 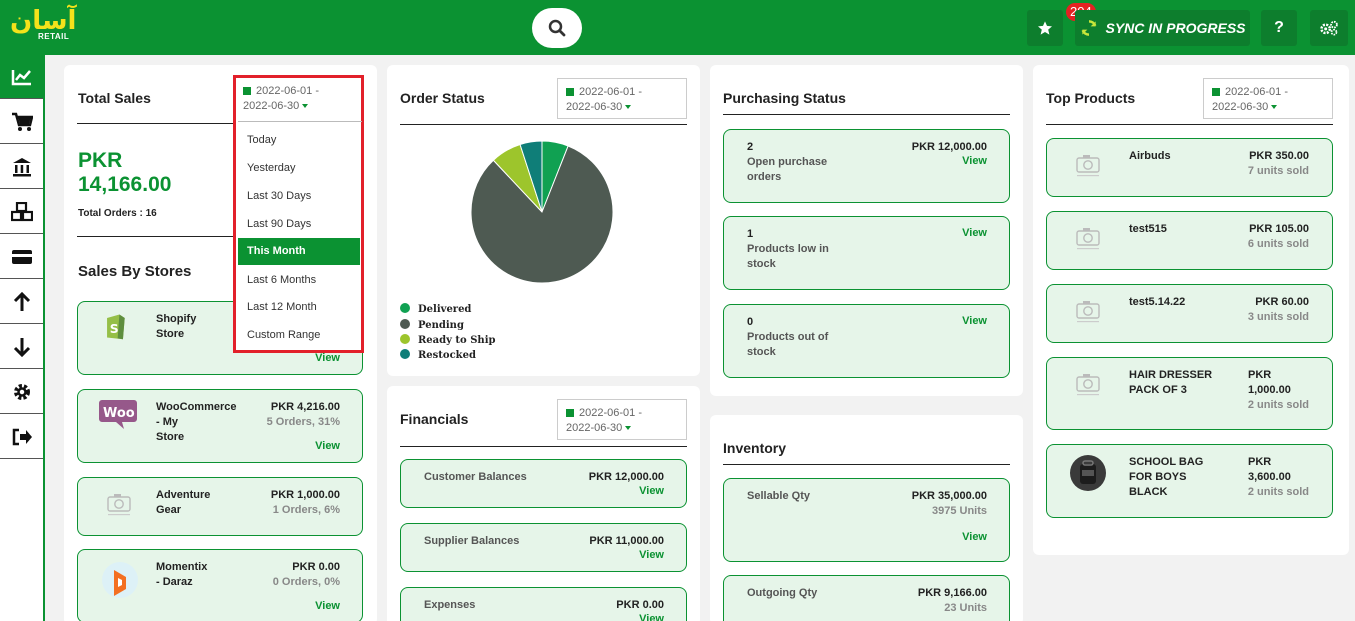 What do you see at coordinates (1189, 240) in the screenshot?
I see `product-tile: test515 PKR 105.00 6 units sold` at bounding box center [1189, 240].